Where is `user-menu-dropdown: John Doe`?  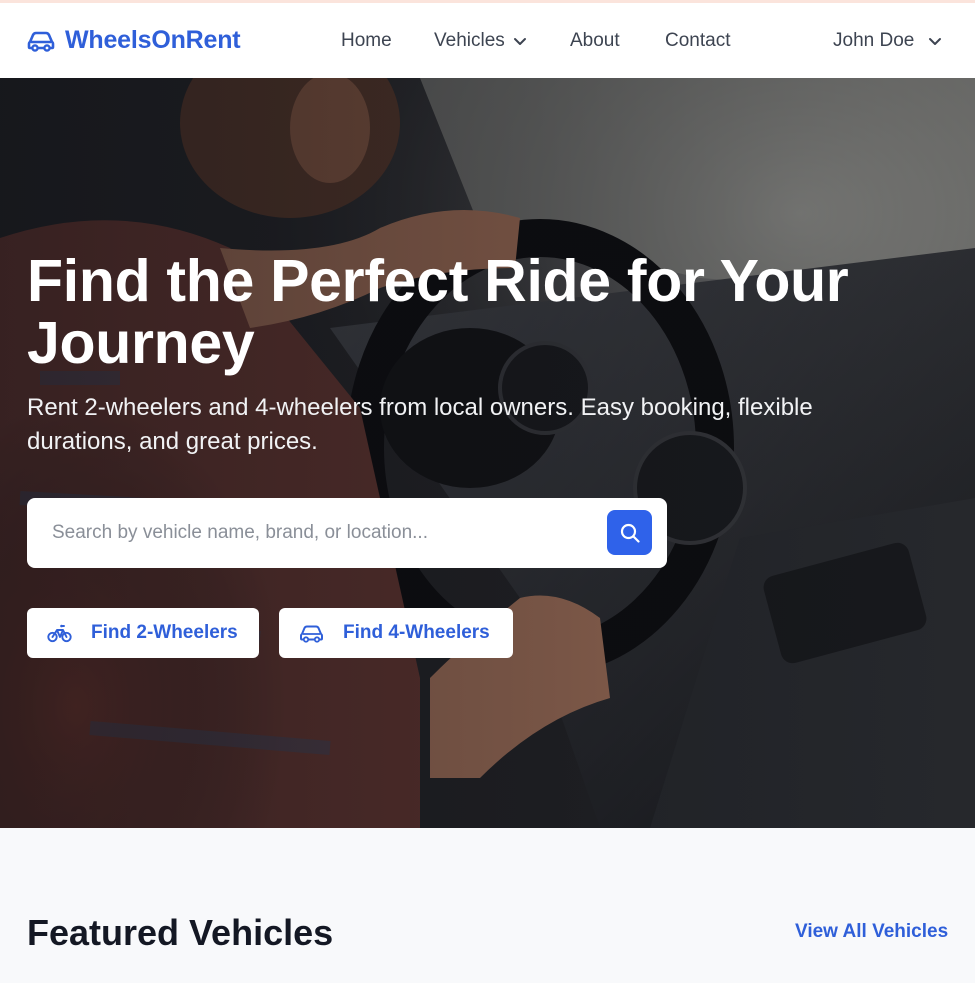
user-menu-dropdown: John Doe is located at coordinates (887, 40).